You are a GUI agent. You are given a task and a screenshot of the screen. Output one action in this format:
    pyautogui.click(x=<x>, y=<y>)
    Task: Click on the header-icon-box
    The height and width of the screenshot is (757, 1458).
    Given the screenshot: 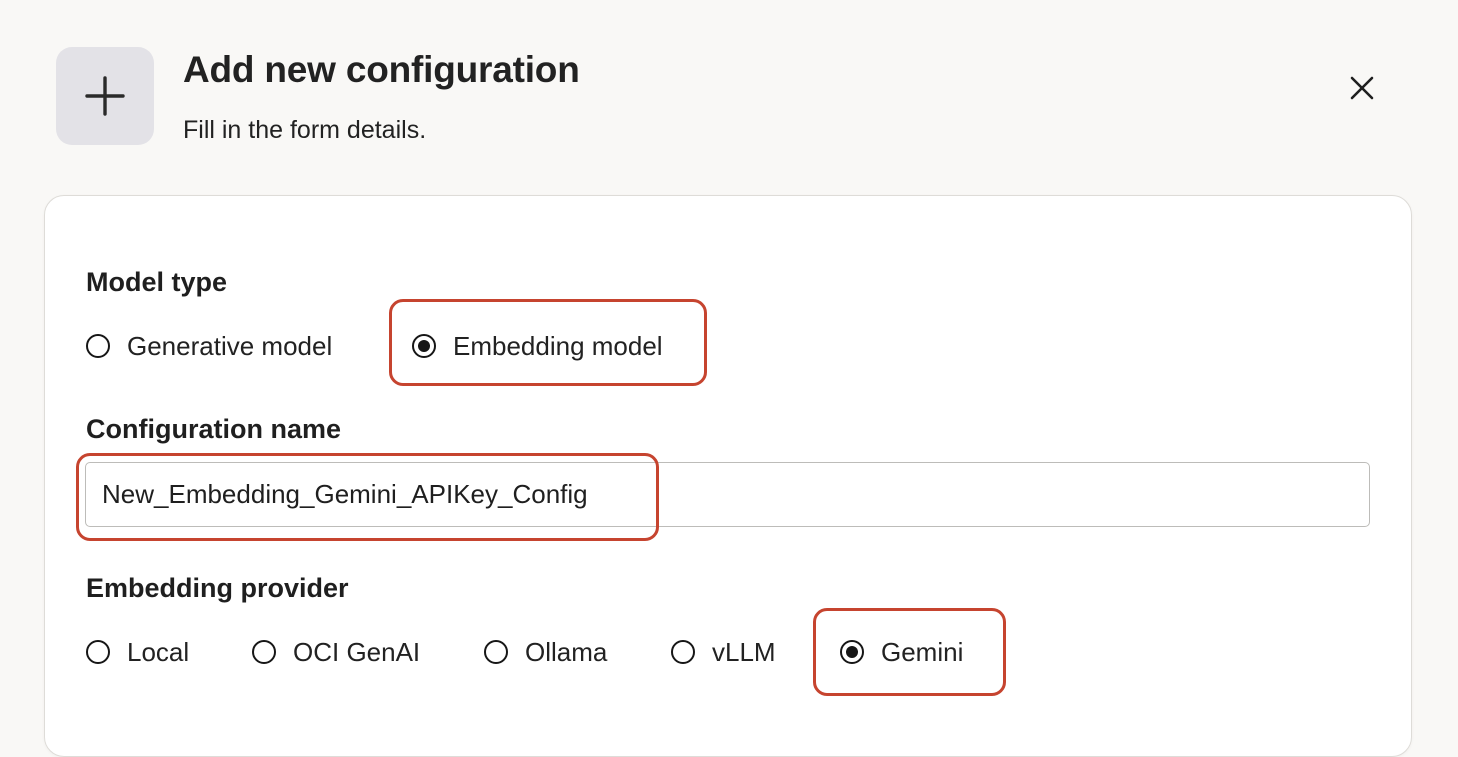 What is the action you would take?
    pyautogui.click(x=105, y=96)
    